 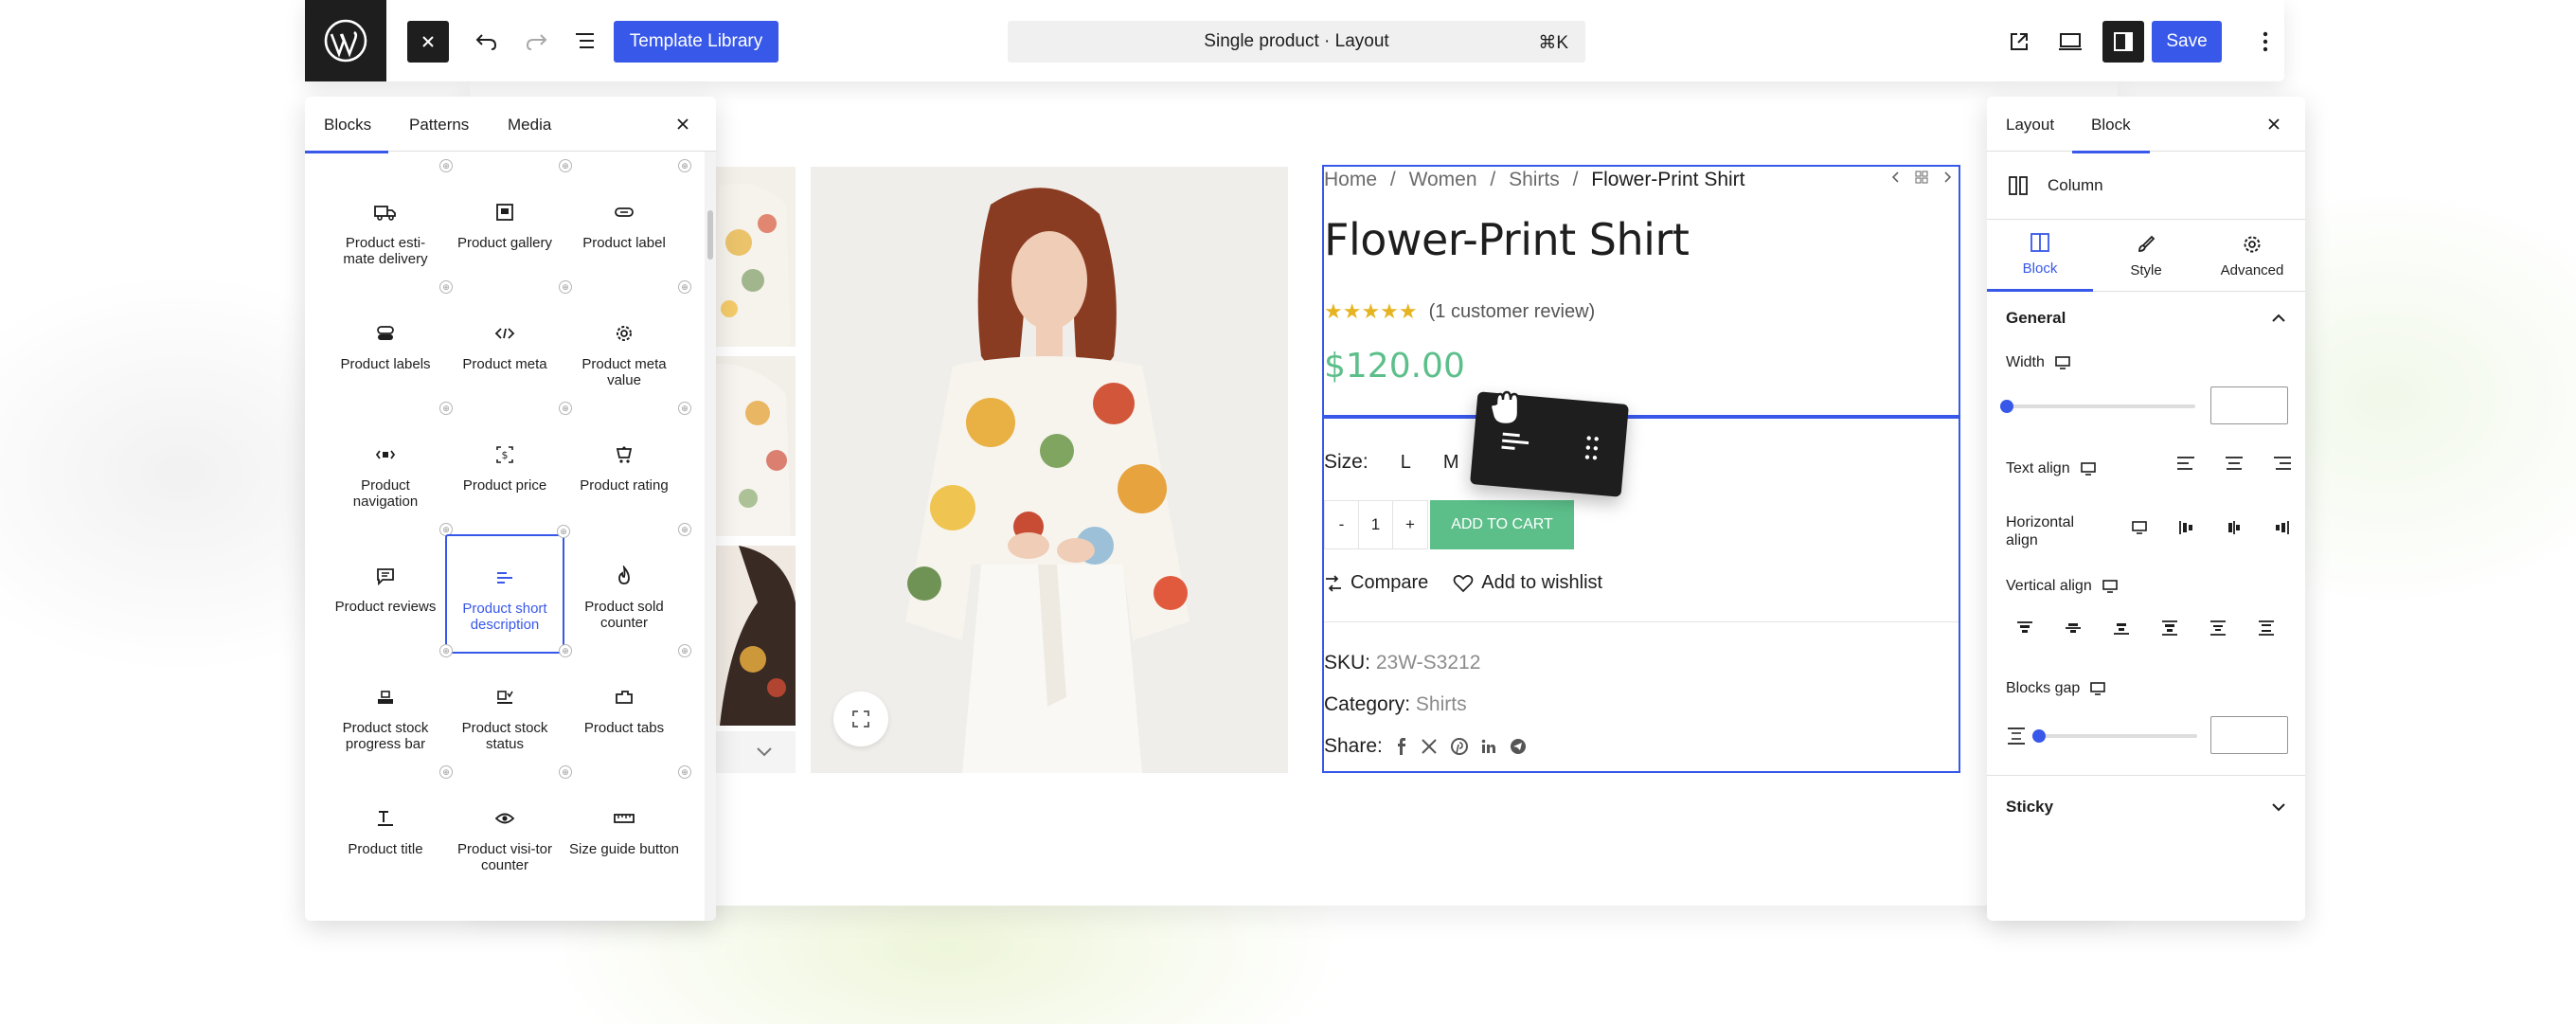 What do you see at coordinates (627, 588) in the screenshot?
I see `block-product-sold-counter: ⊕ Product sold counter` at bounding box center [627, 588].